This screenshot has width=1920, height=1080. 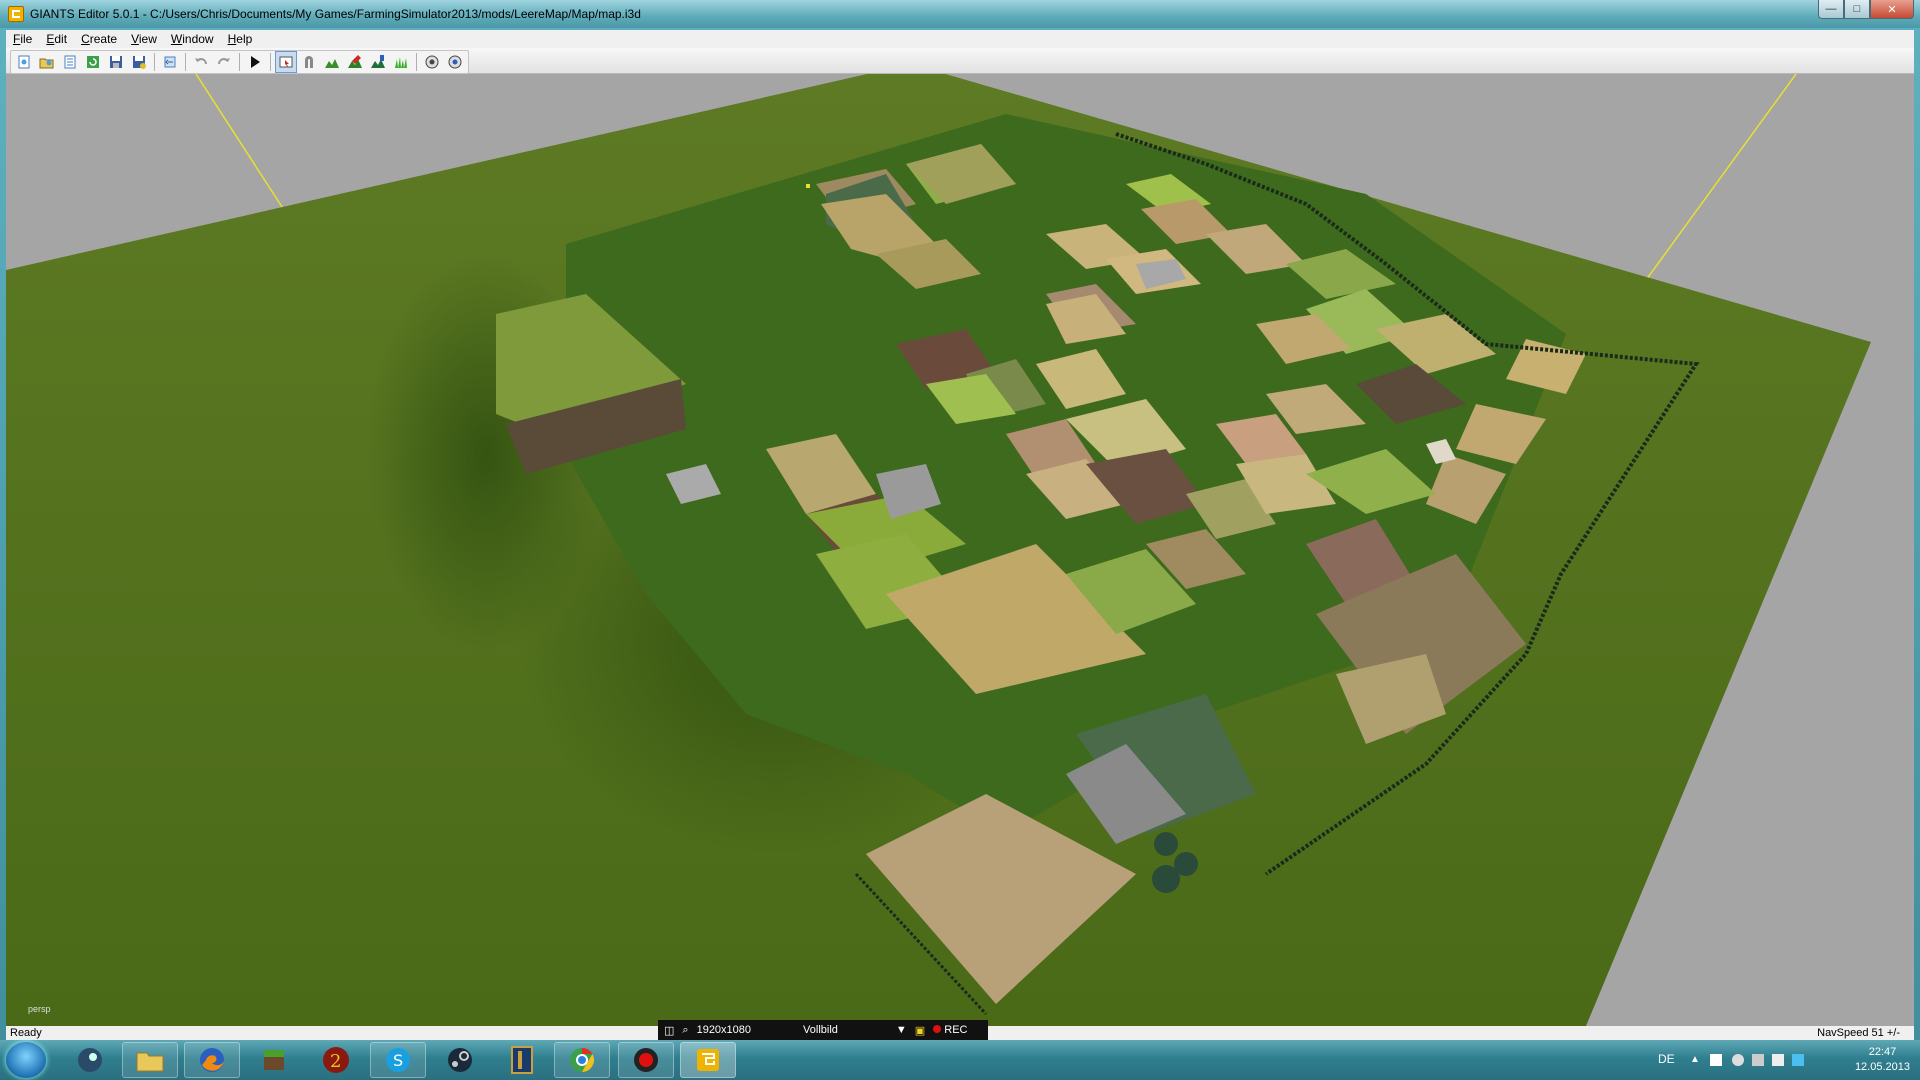 I want to click on menu-view: View, so click(x=144, y=39).